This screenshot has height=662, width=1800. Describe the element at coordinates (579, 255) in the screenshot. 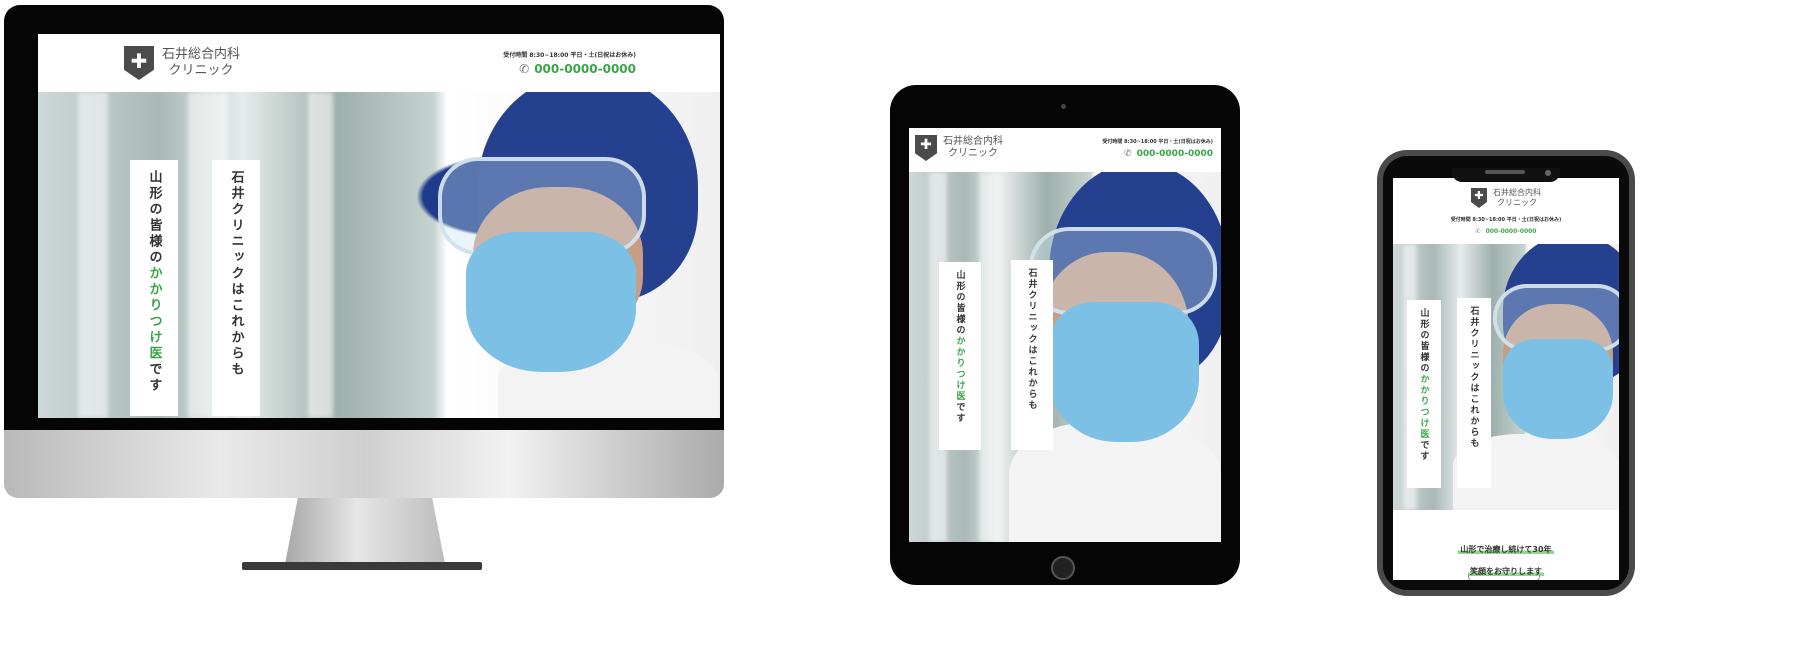

I see `doctor-photo` at that location.